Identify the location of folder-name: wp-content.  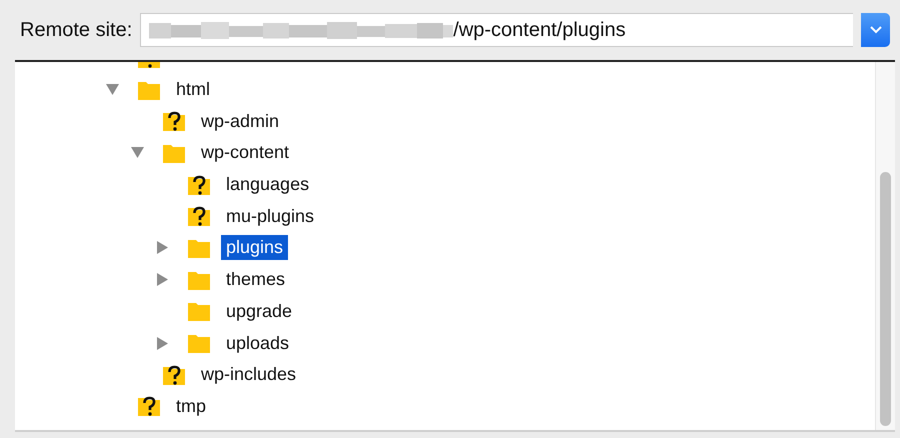
(245, 153).